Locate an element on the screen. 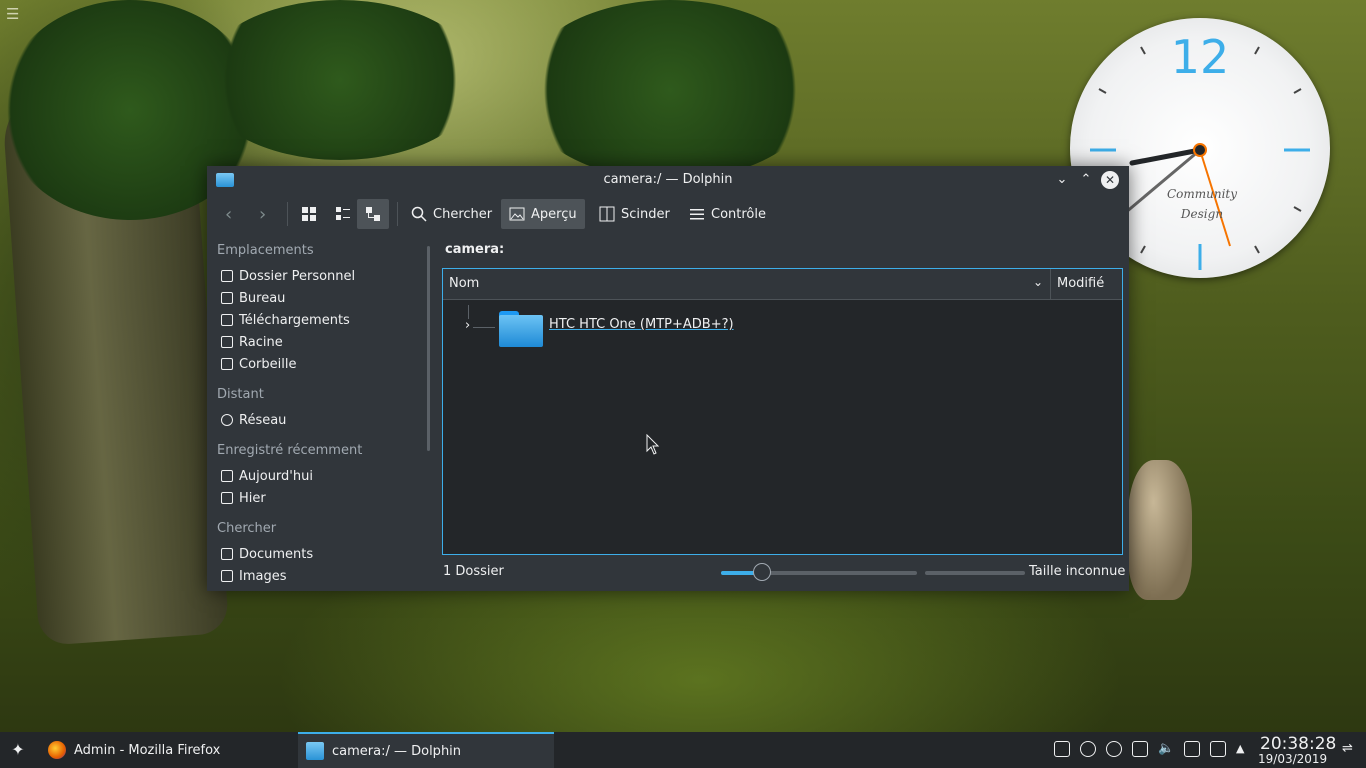  root-icon is located at coordinates (227, 342).